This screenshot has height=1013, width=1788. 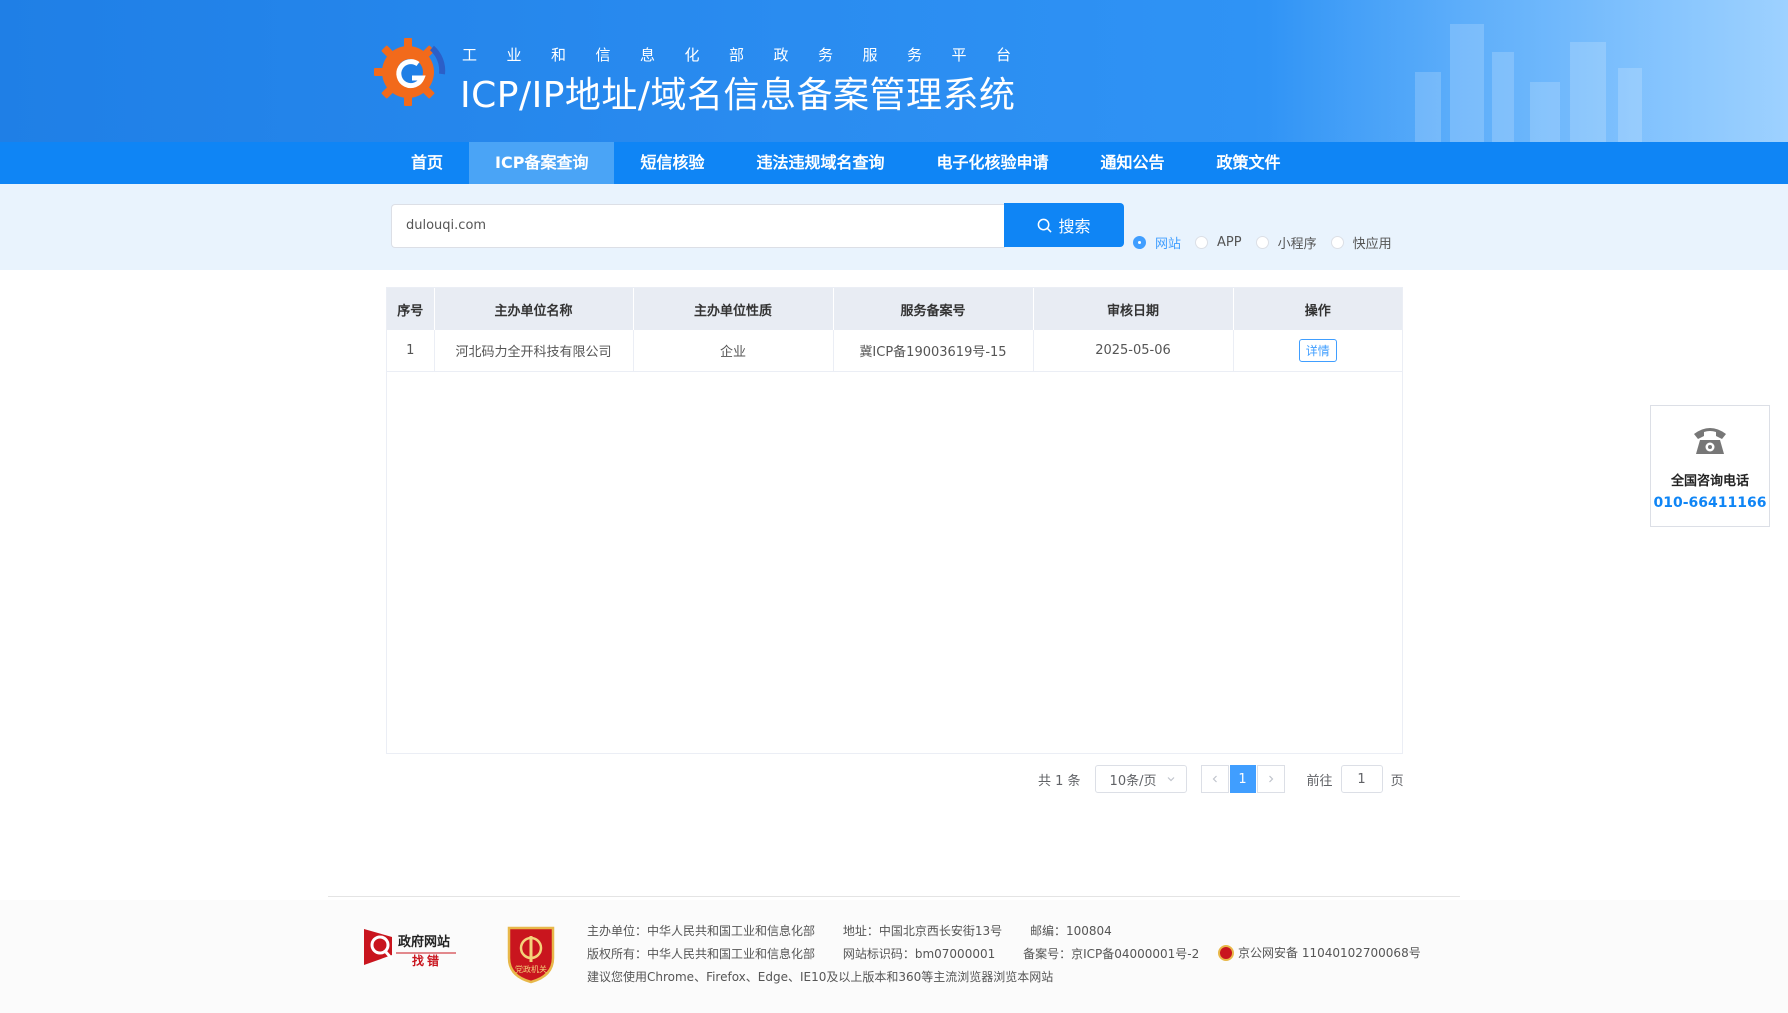 I want to click on party-gov-badge: 党政机关, so click(x=531, y=954).